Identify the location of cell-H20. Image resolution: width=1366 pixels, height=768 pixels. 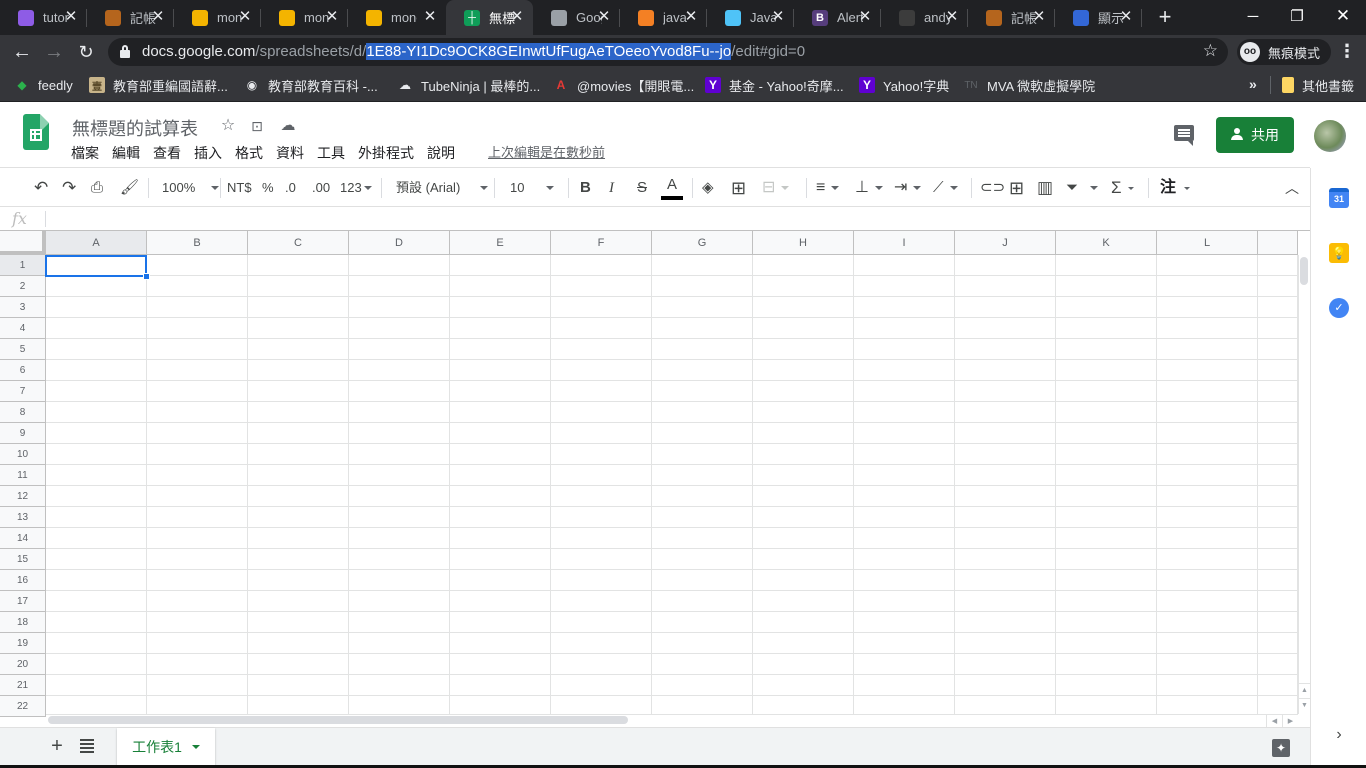
(803, 664).